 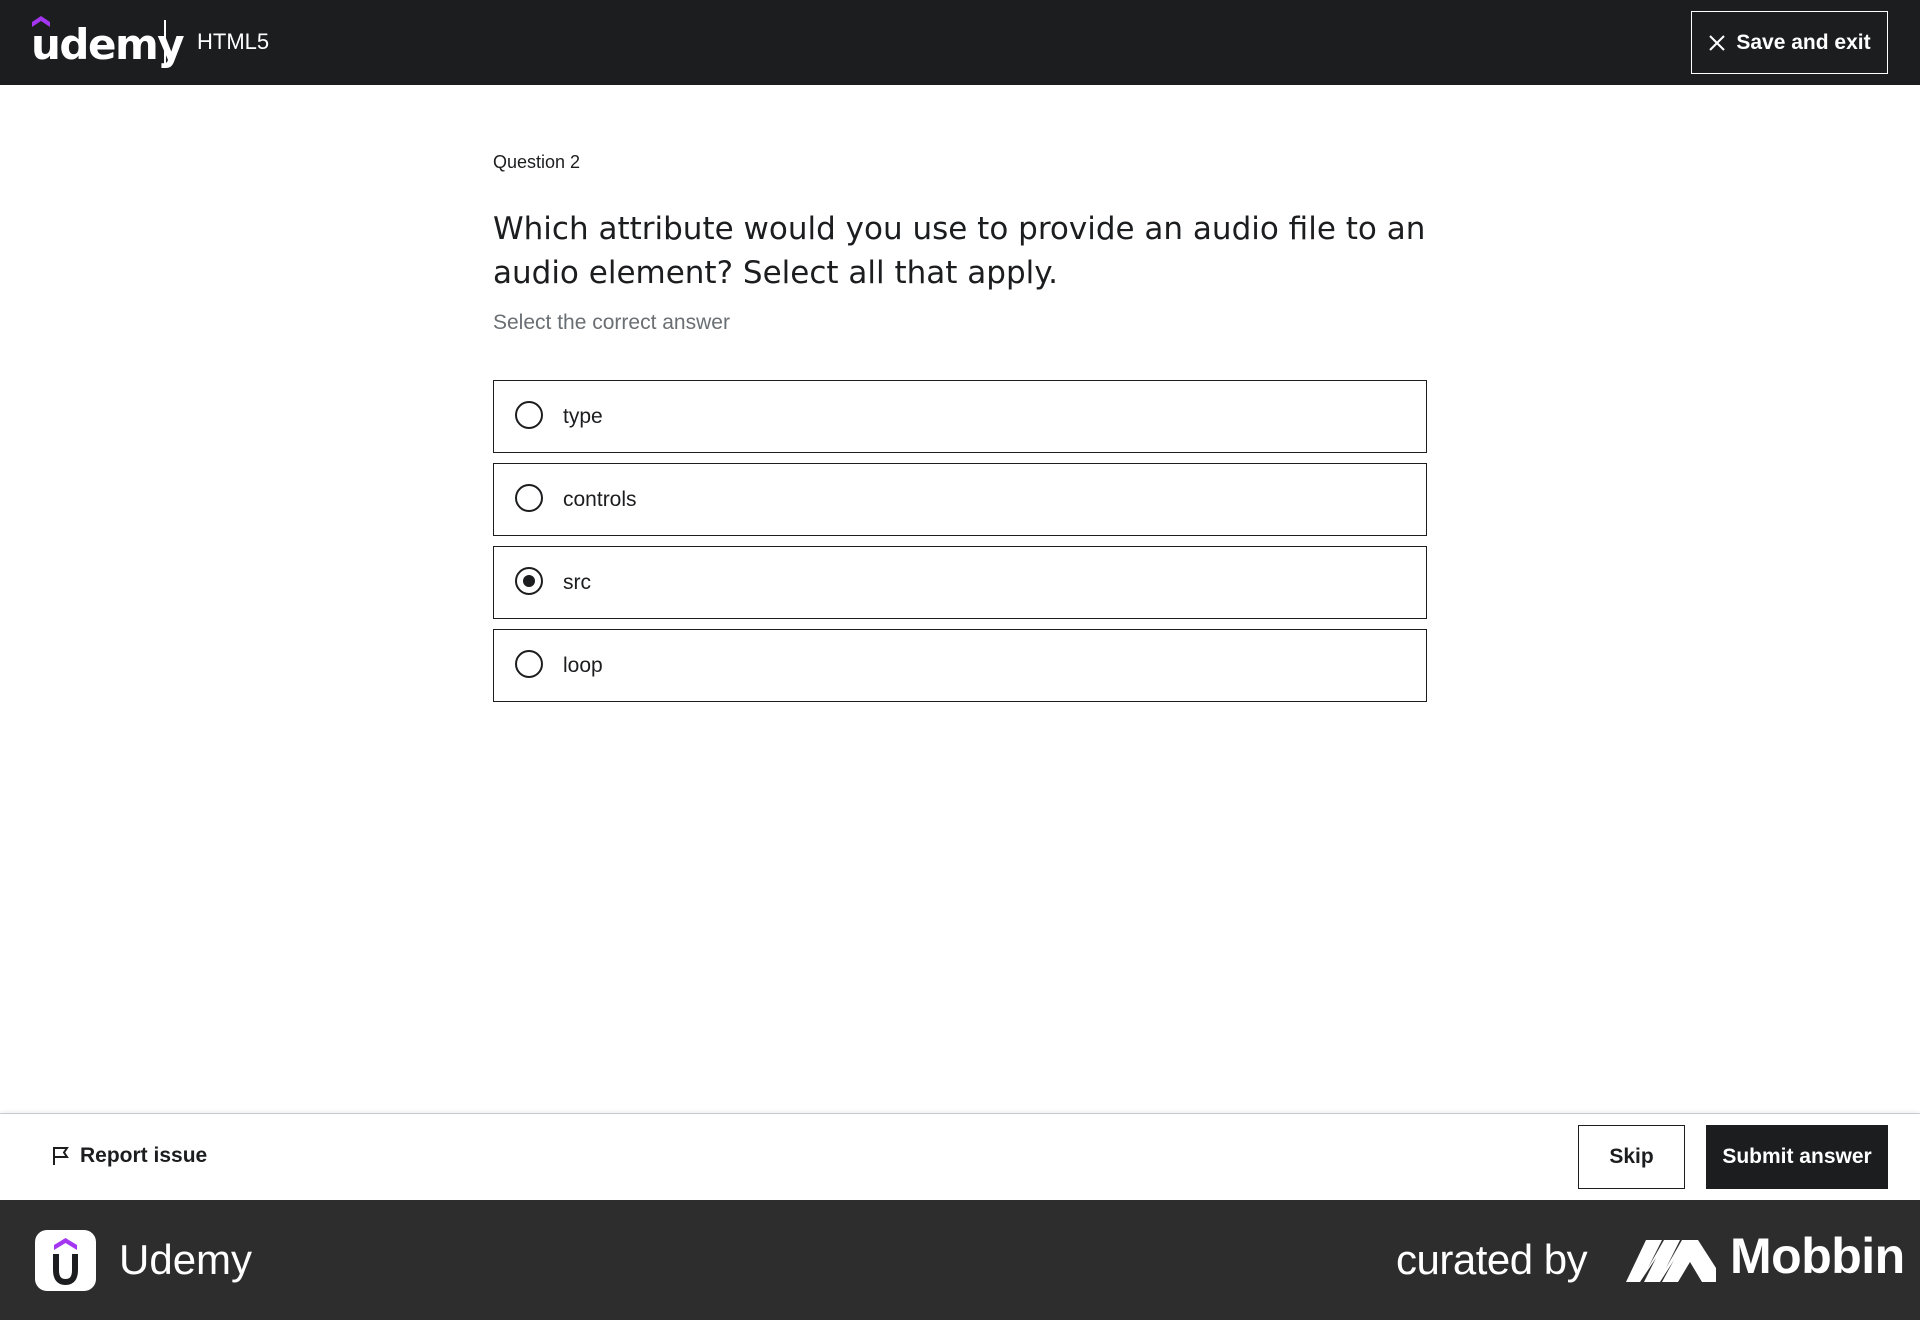 I want to click on attribution-banner: Udemy curated by Mobbin, so click(x=960, y=1260).